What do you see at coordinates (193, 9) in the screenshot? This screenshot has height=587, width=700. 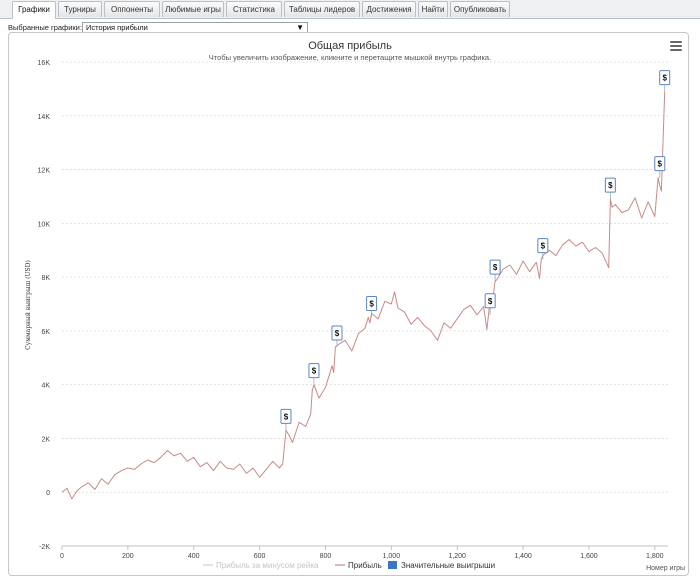 I see `tab-4: Любимые игры` at bounding box center [193, 9].